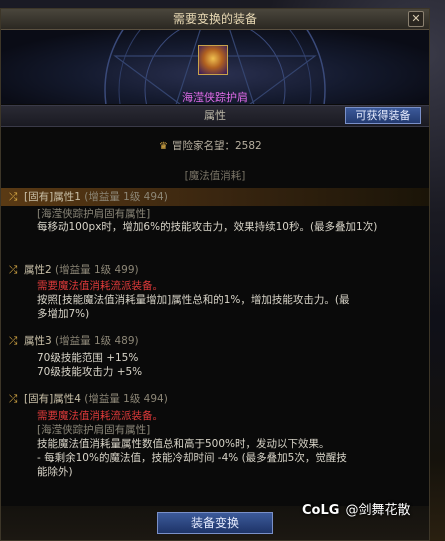 This screenshot has height=541, width=445. I want to click on attribute-4-line-3: 技能魔法值消耗量属性数值总和高于500%时，发动以下效果。, so click(183, 444).